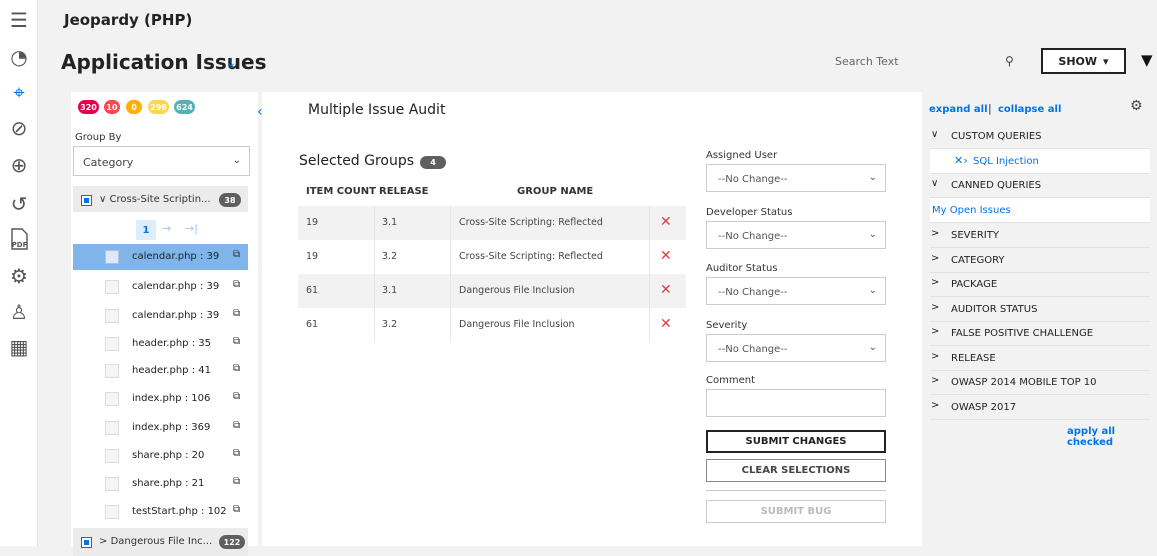 This screenshot has width=1157, height=556. What do you see at coordinates (160, 484) in the screenshot?
I see `file-row: share.php : 21 ⧉` at bounding box center [160, 484].